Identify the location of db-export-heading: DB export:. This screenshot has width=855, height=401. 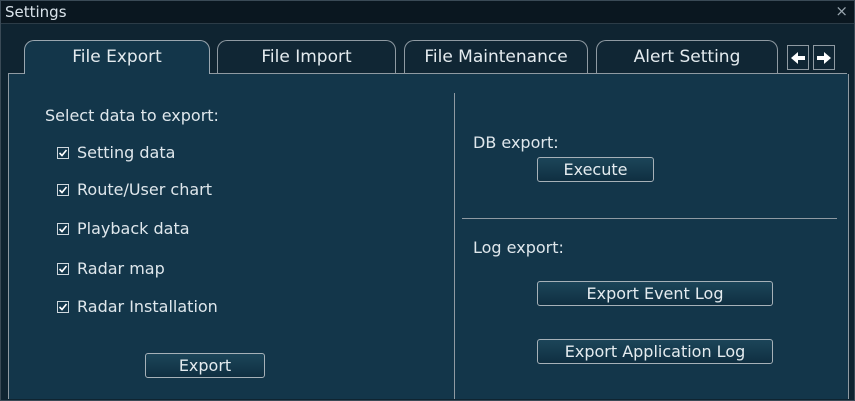
(516, 142).